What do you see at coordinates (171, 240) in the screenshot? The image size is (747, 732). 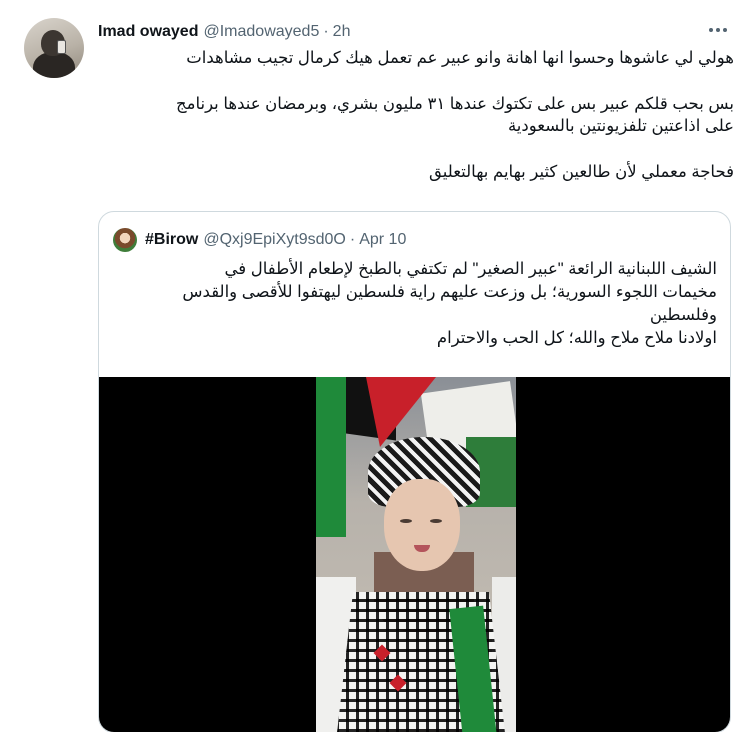 I see `quoted-author-name: #Birow` at bounding box center [171, 240].